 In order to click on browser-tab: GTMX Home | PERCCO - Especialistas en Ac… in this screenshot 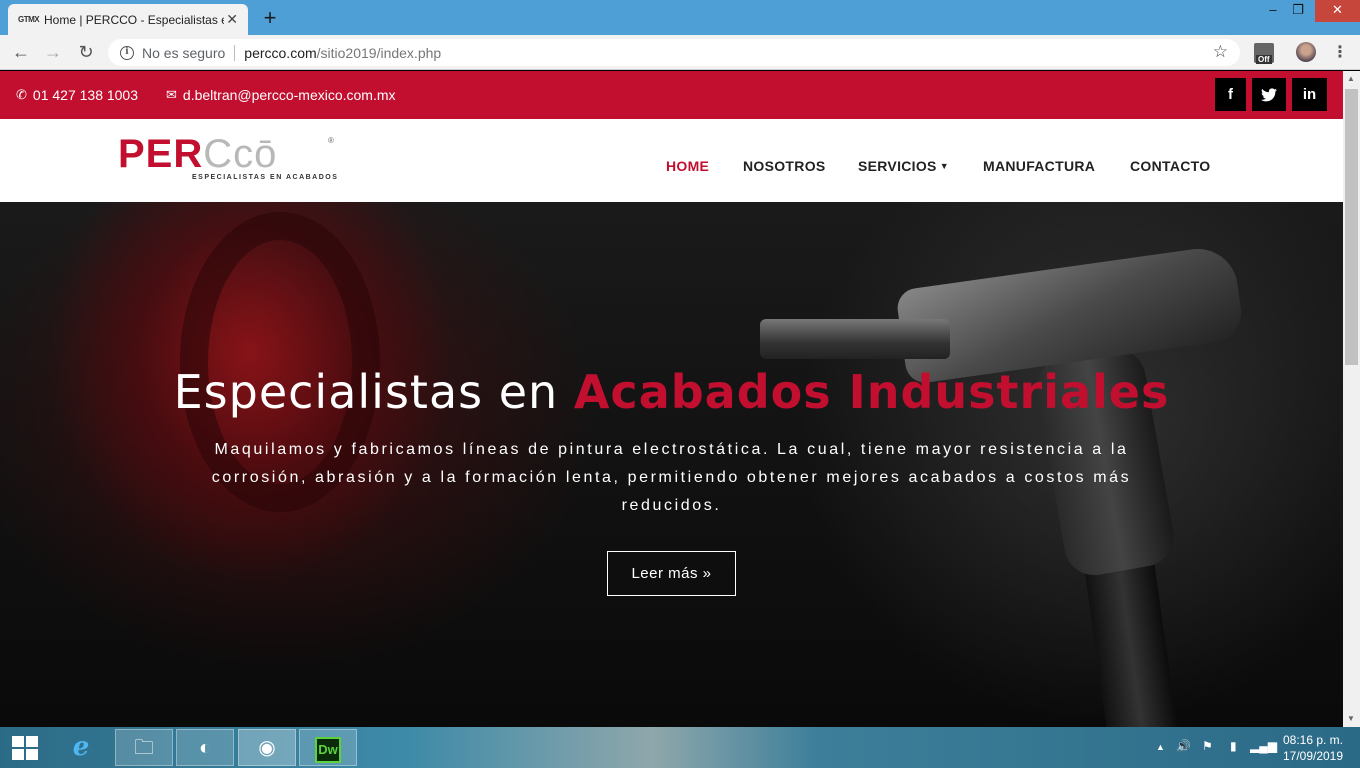, I will do `click(128, 19)`.